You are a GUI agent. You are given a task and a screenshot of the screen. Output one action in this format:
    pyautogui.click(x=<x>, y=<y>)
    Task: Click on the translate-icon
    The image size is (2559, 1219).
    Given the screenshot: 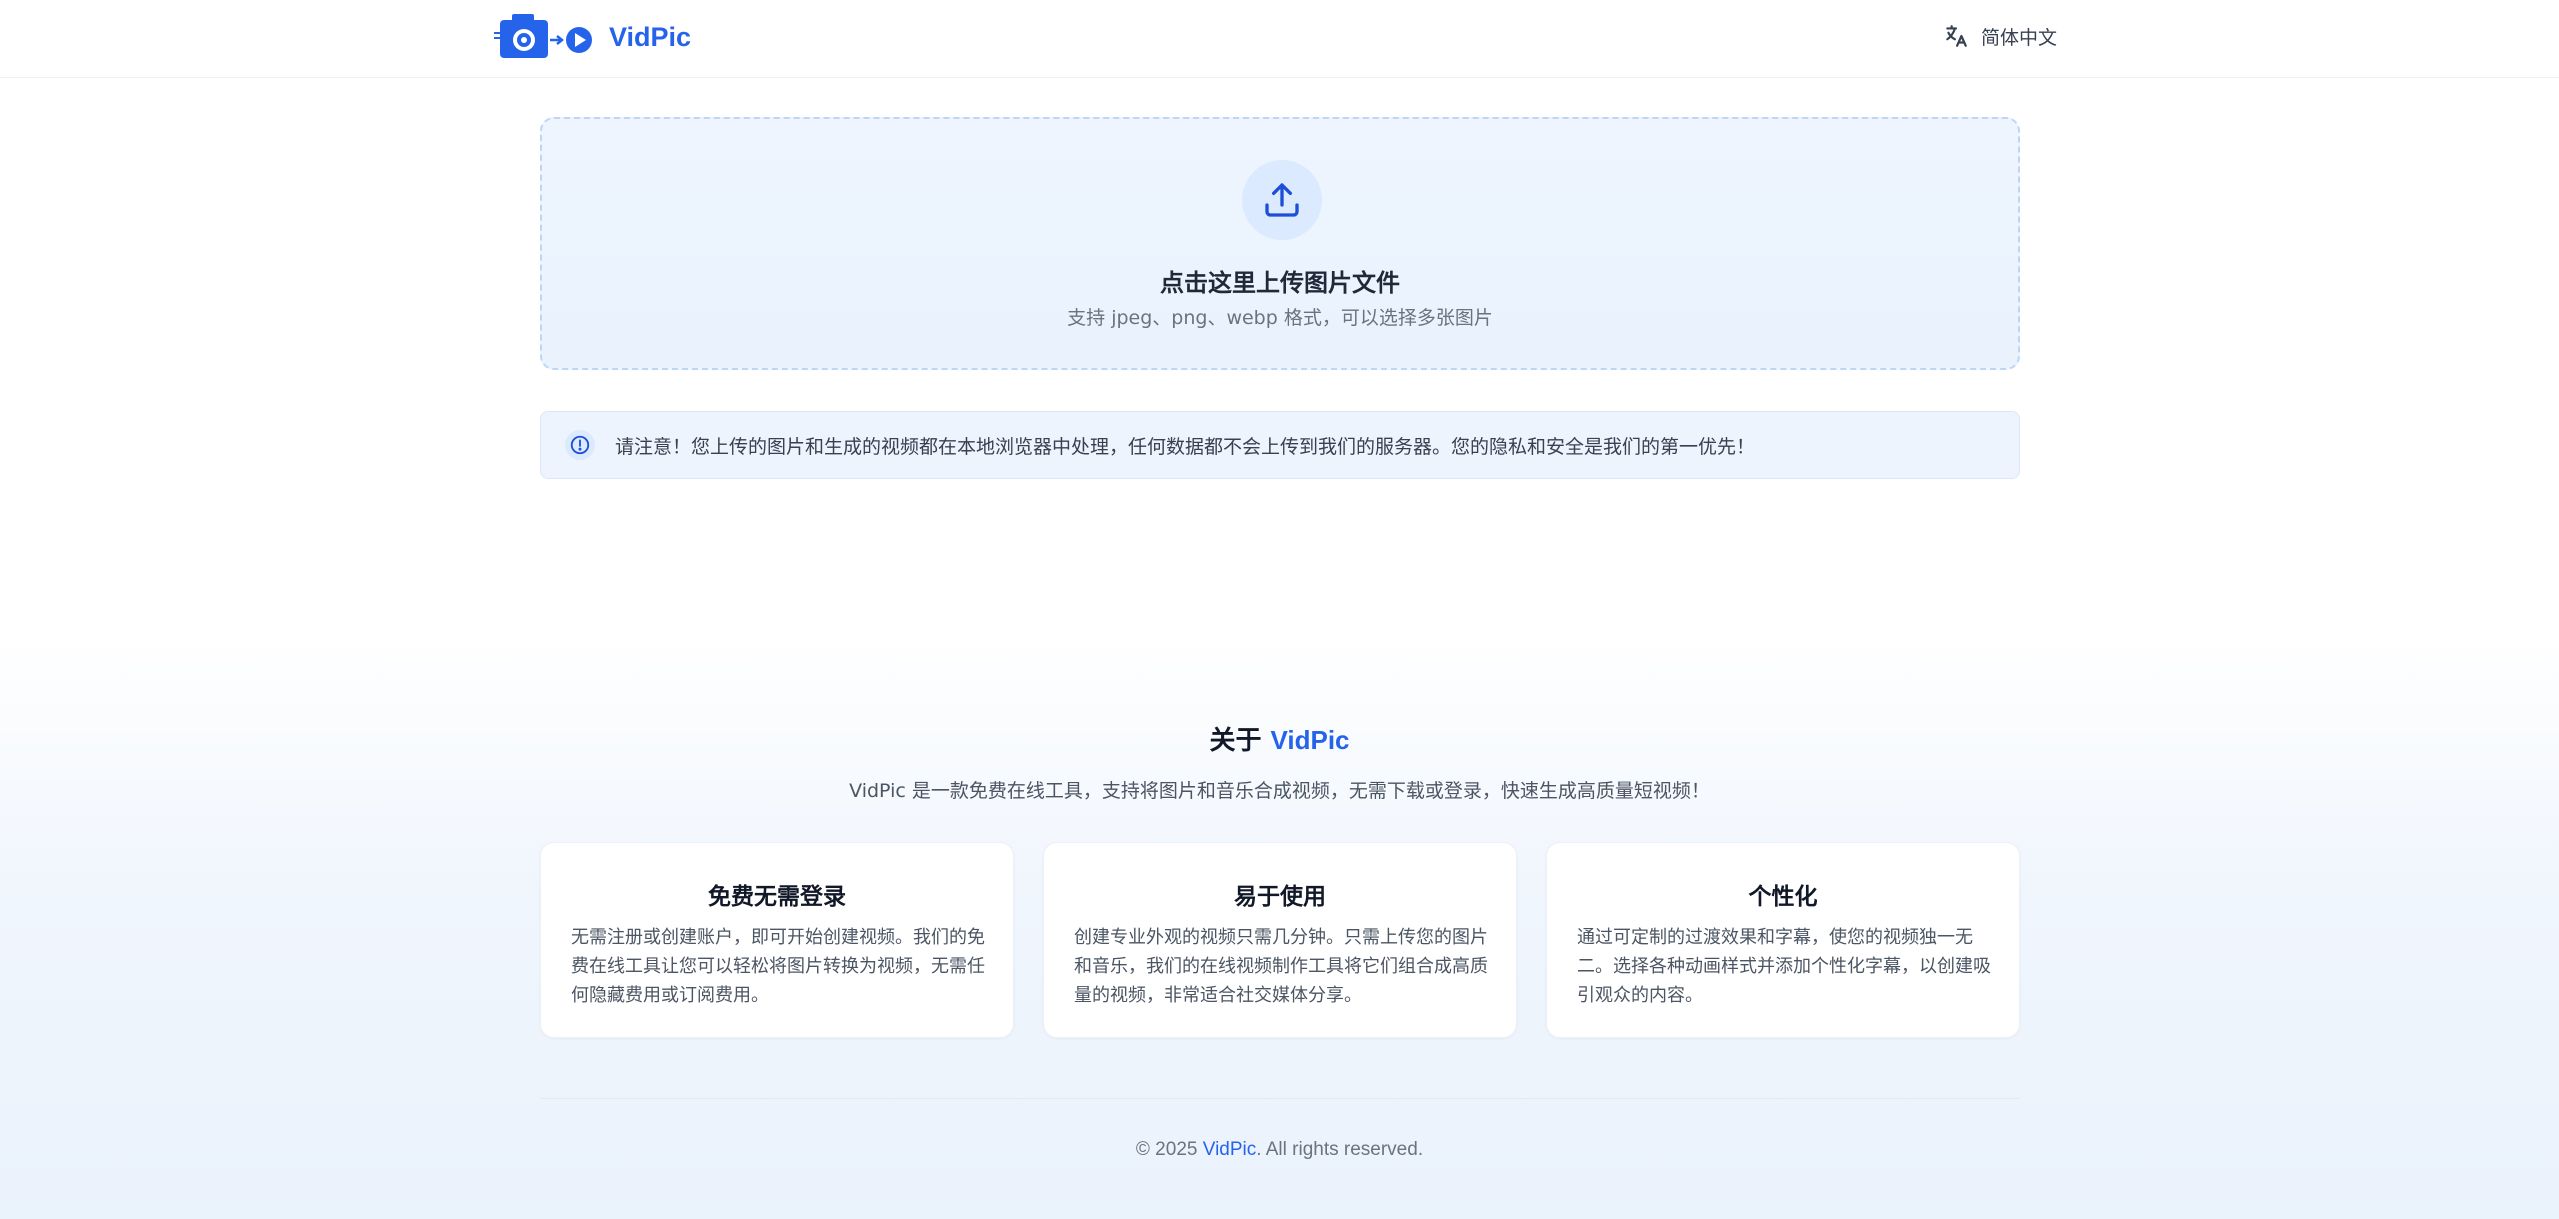 What is the action you would take?
    pyautogui.click(x=1956, y=36)
    